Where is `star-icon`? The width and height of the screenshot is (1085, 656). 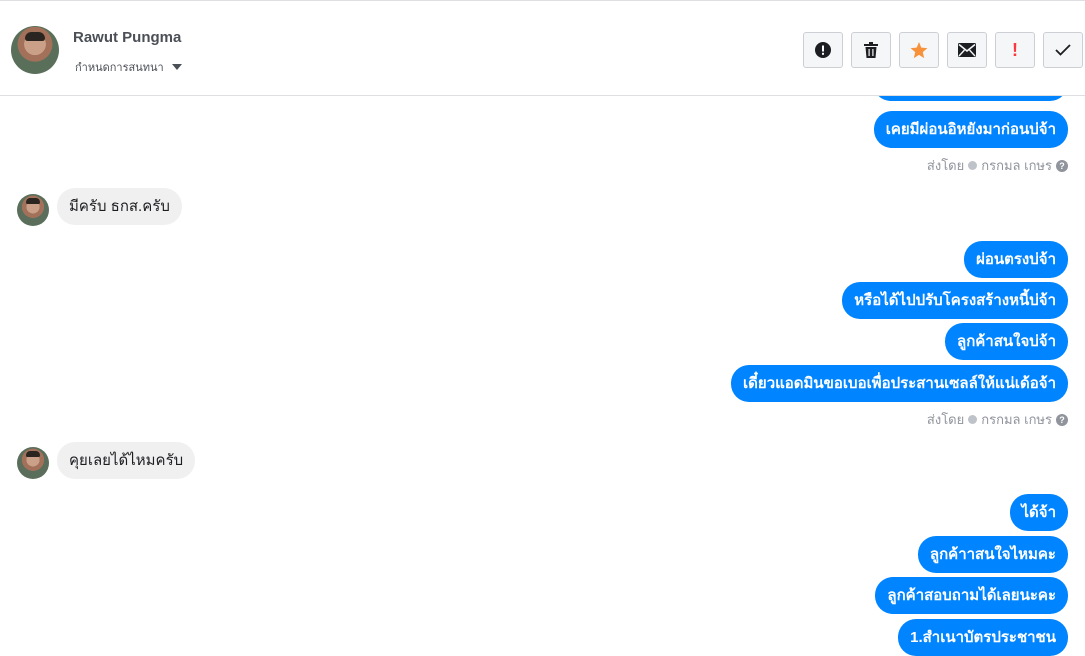 star-icon is located at coordinates (919, 49).